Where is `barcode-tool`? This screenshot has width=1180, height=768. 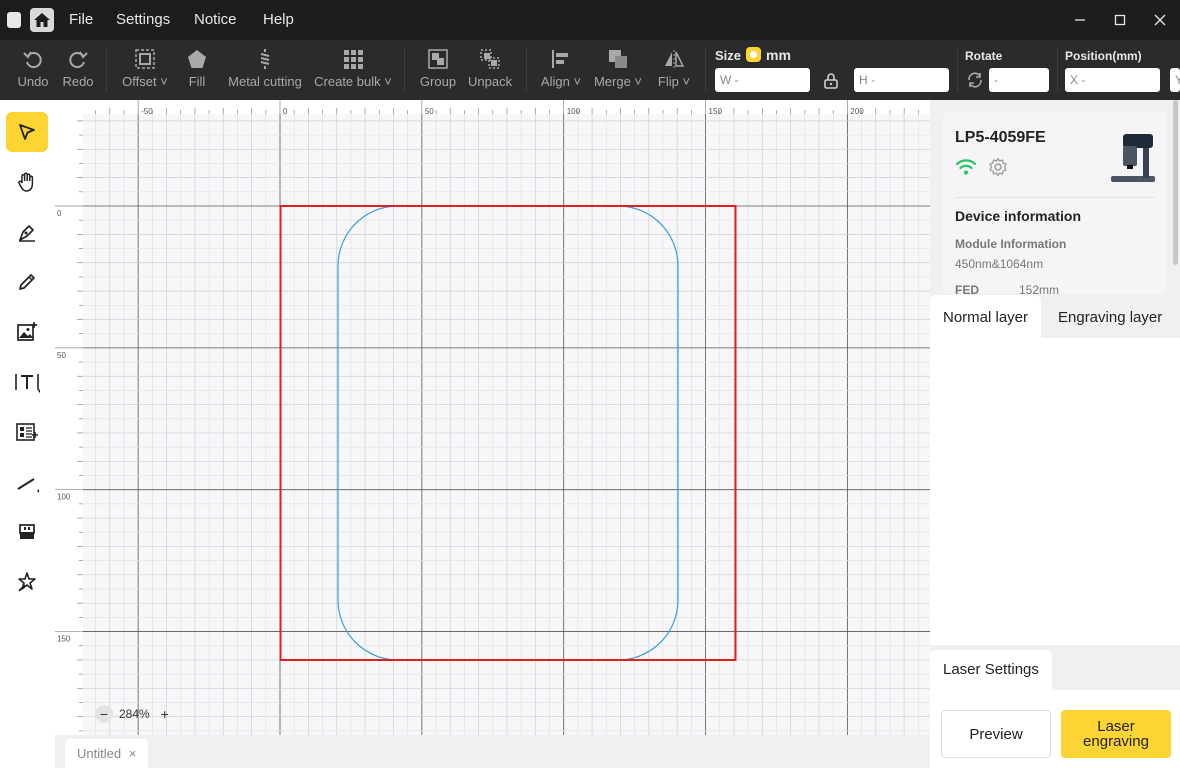 barcode-tool is located at coordinates (27, 432).